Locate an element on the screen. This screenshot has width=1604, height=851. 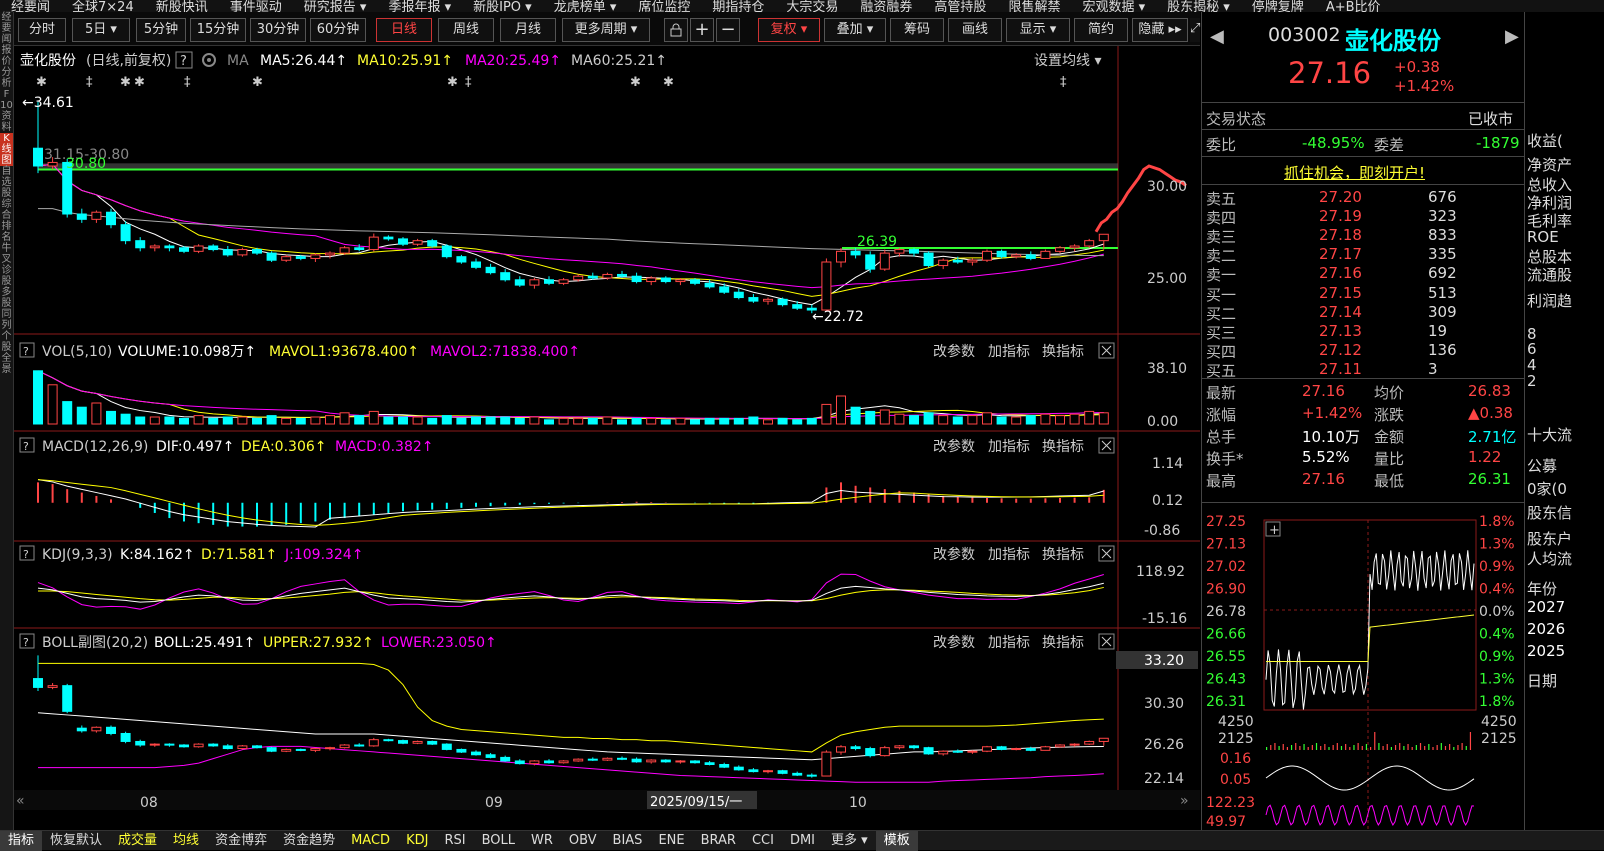
expand-icon: ⤢ is located at coordinates (1195, 30).